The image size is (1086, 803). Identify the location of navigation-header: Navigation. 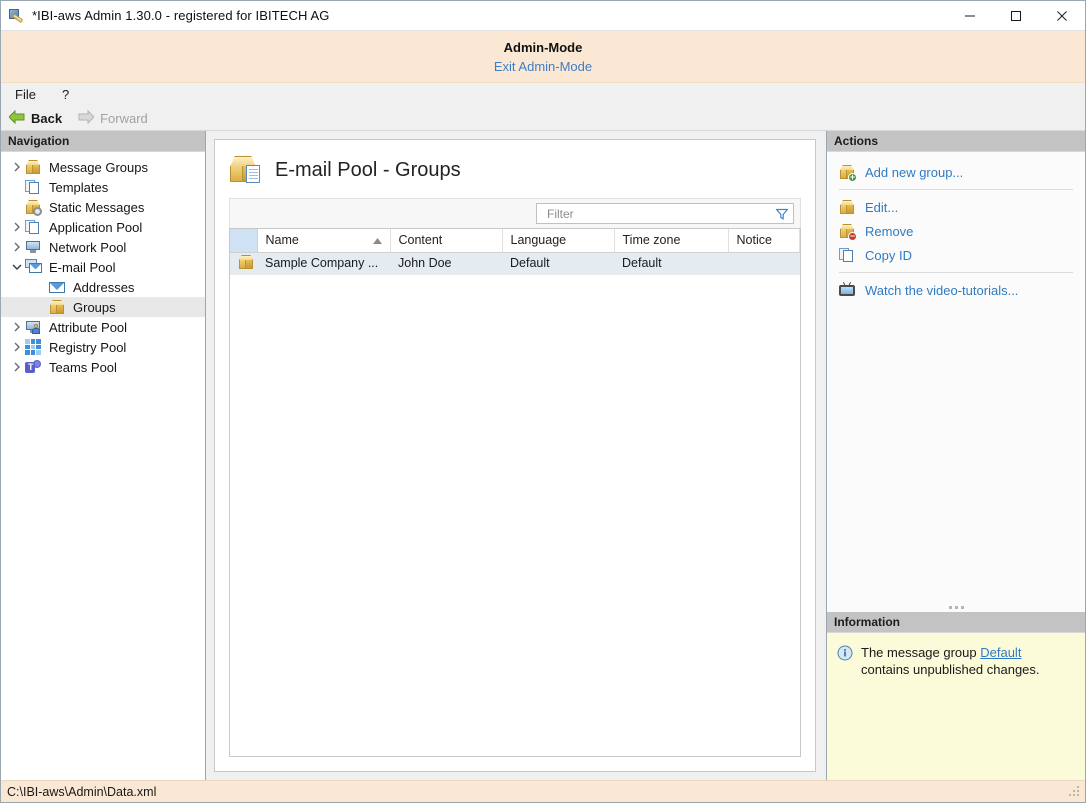
(103, 141).